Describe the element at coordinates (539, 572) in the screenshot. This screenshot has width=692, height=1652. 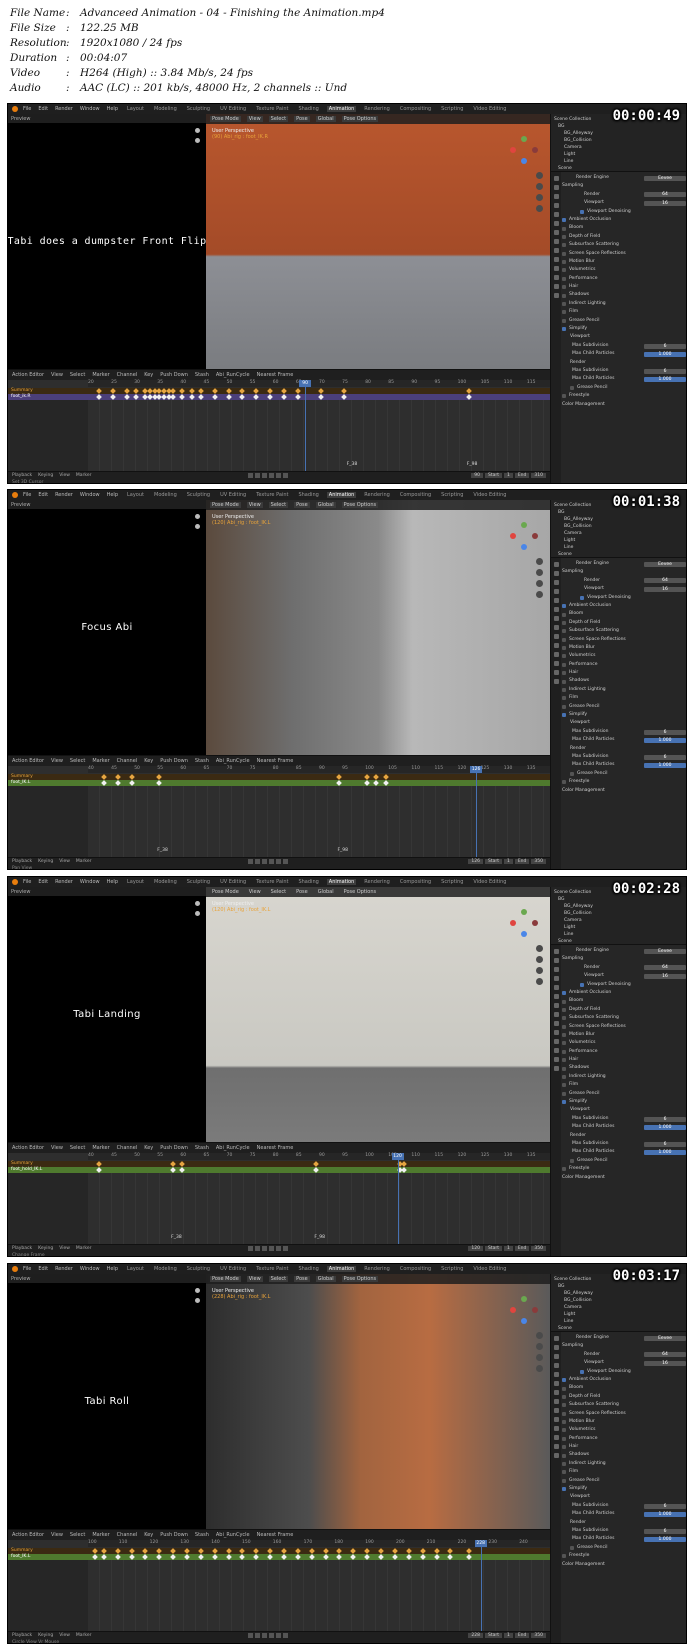
I see `pan-icon` at that location.